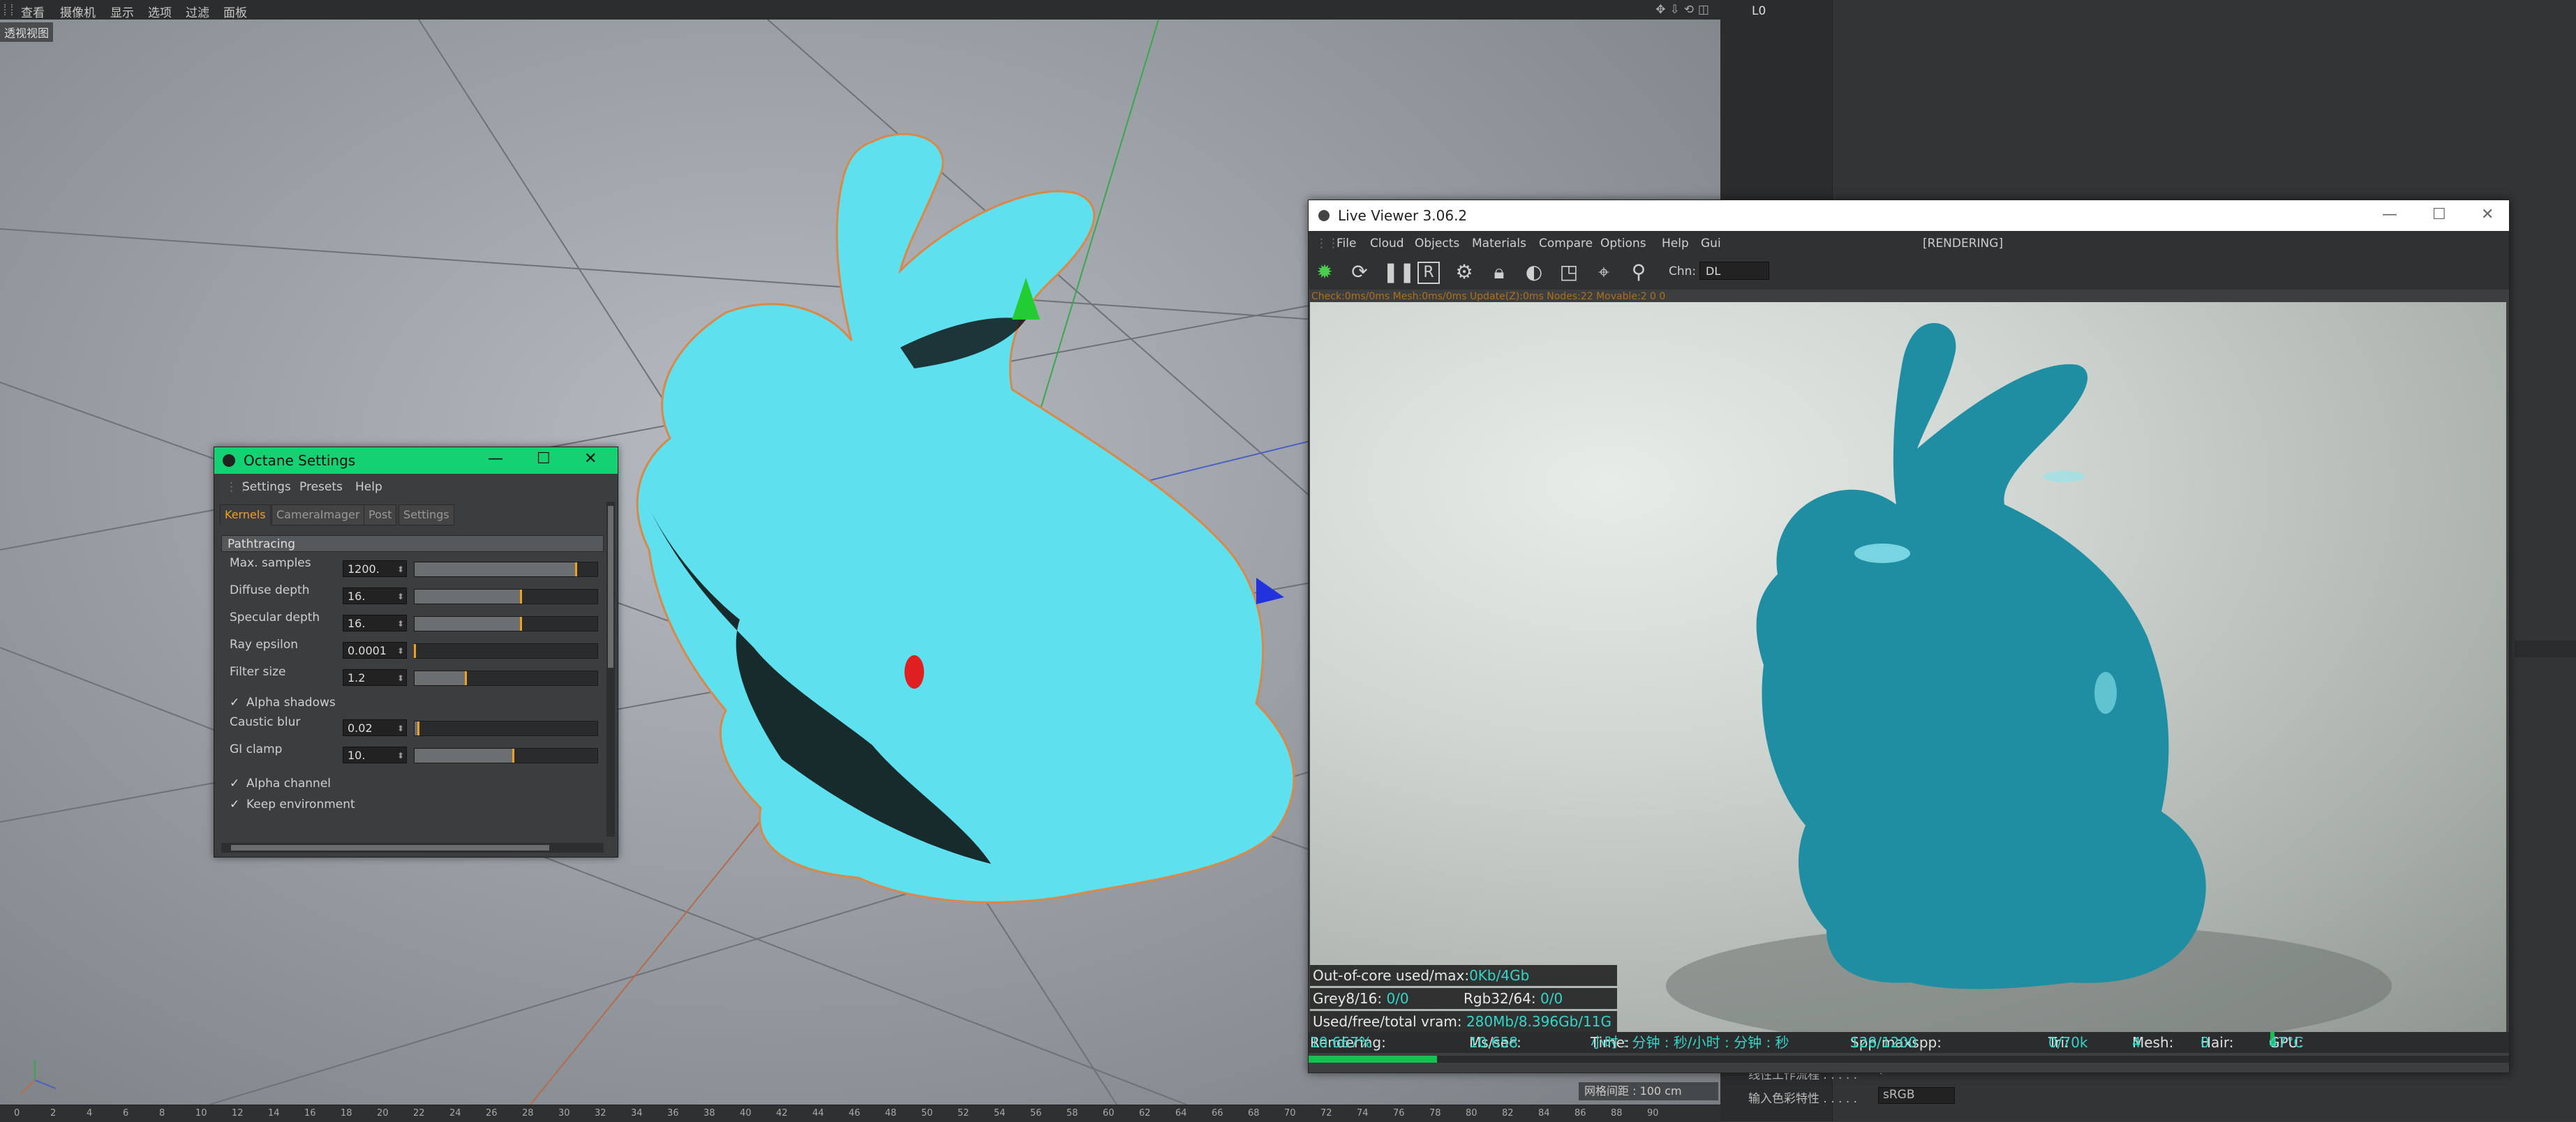  I want to click on menu-presets: Presets, so click(321, 487).